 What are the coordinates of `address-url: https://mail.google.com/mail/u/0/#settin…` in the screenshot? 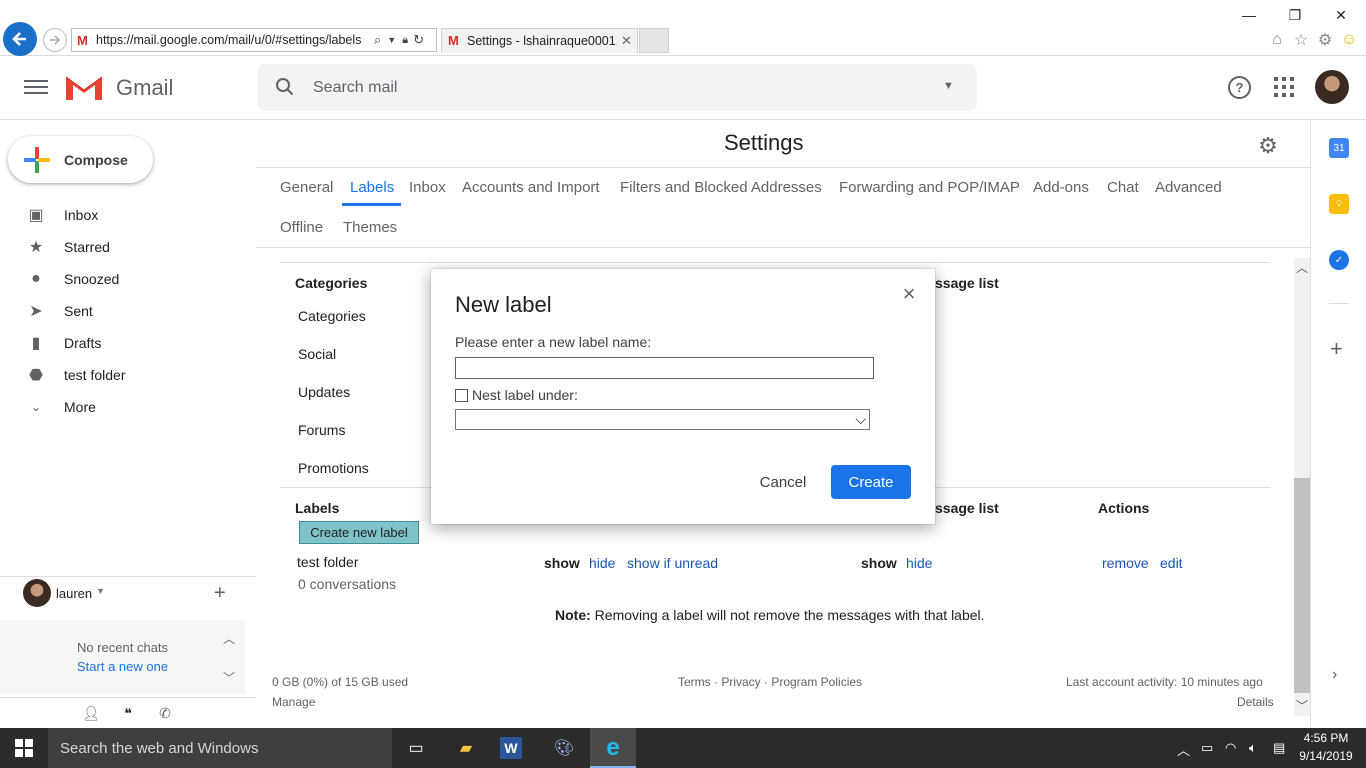 It's located at (229, 40).